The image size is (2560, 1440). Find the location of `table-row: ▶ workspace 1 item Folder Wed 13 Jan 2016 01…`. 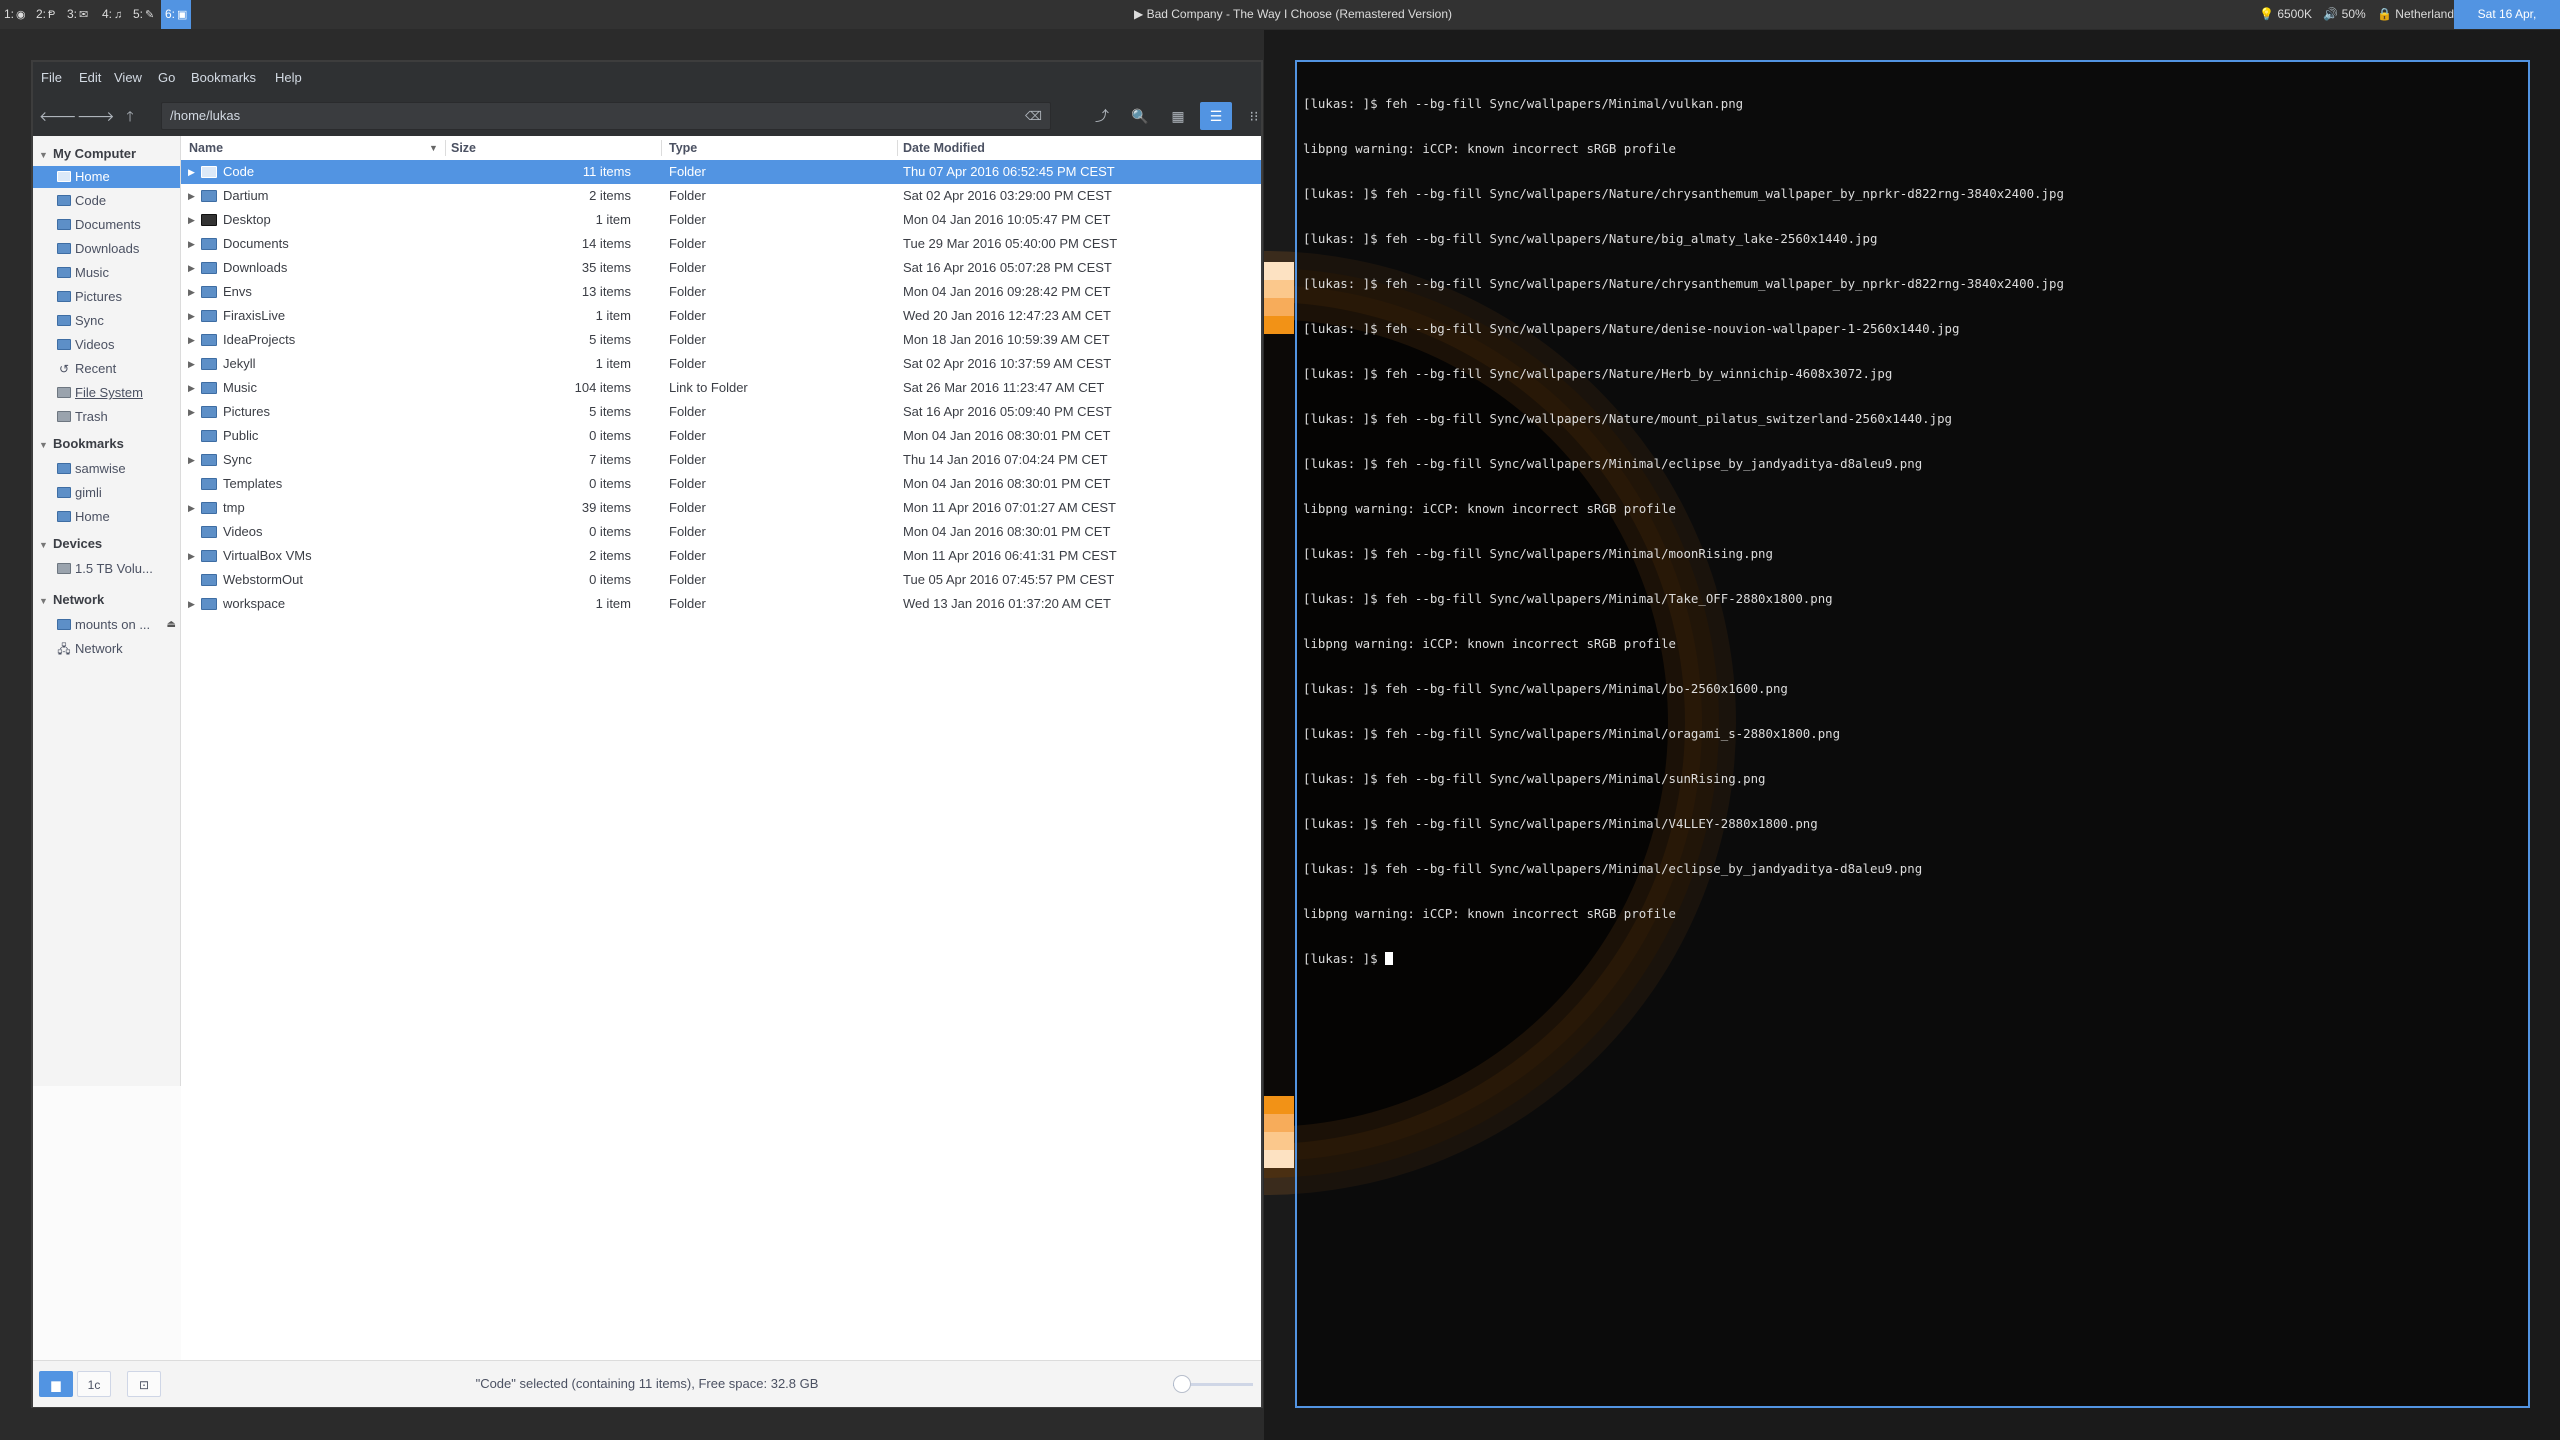

table-row: ▶ workspace 1 item Folder Wed 13 Jan 2016 01… is located at coordinates (721, 604).